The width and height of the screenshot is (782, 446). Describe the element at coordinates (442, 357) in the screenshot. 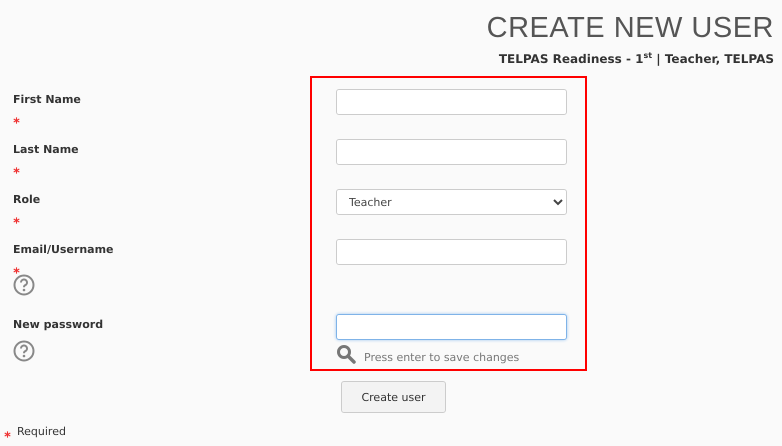

I see `hint-text: Press enter to save changes` at that location.